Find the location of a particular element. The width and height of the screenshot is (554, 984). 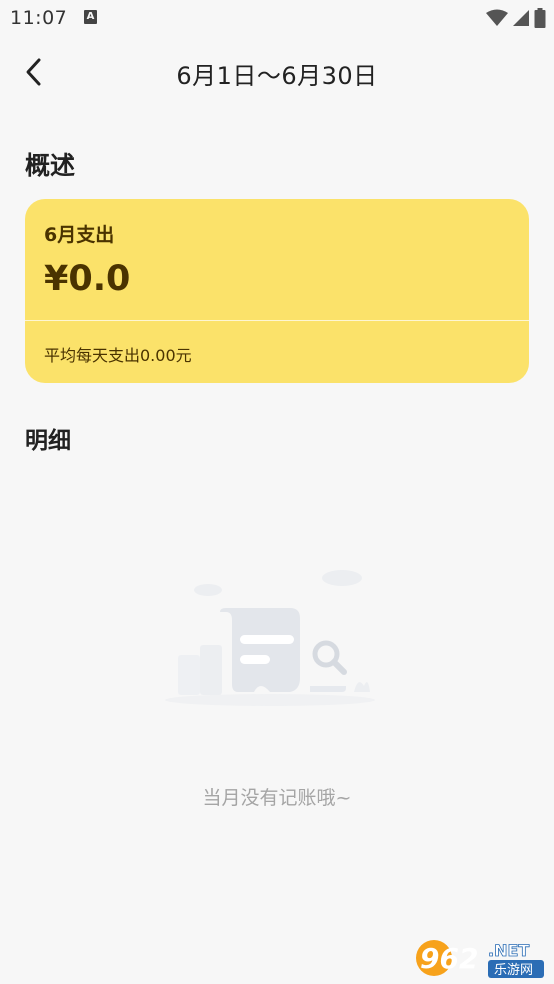

battery-icon is located at coordinates (540, 18).